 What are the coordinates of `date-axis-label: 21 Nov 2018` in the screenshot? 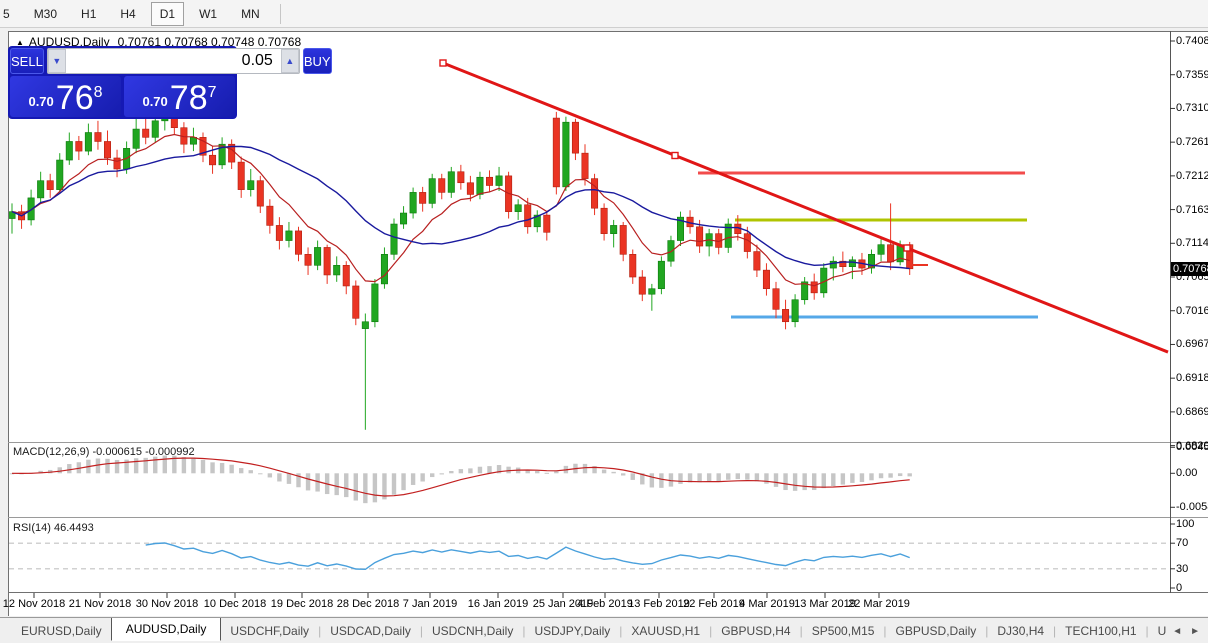 It's located at (100, 604).